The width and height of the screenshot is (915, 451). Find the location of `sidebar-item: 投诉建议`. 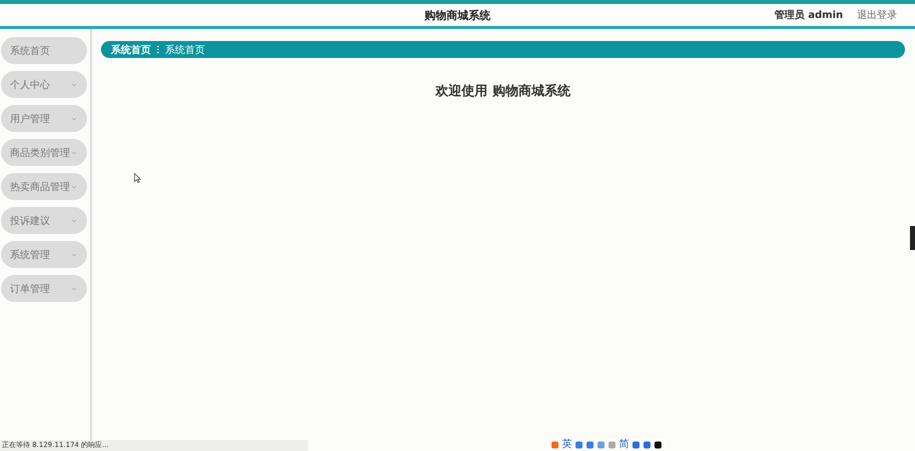

sidebar-item: 投诉建议 is located at coordinates (44, 220).